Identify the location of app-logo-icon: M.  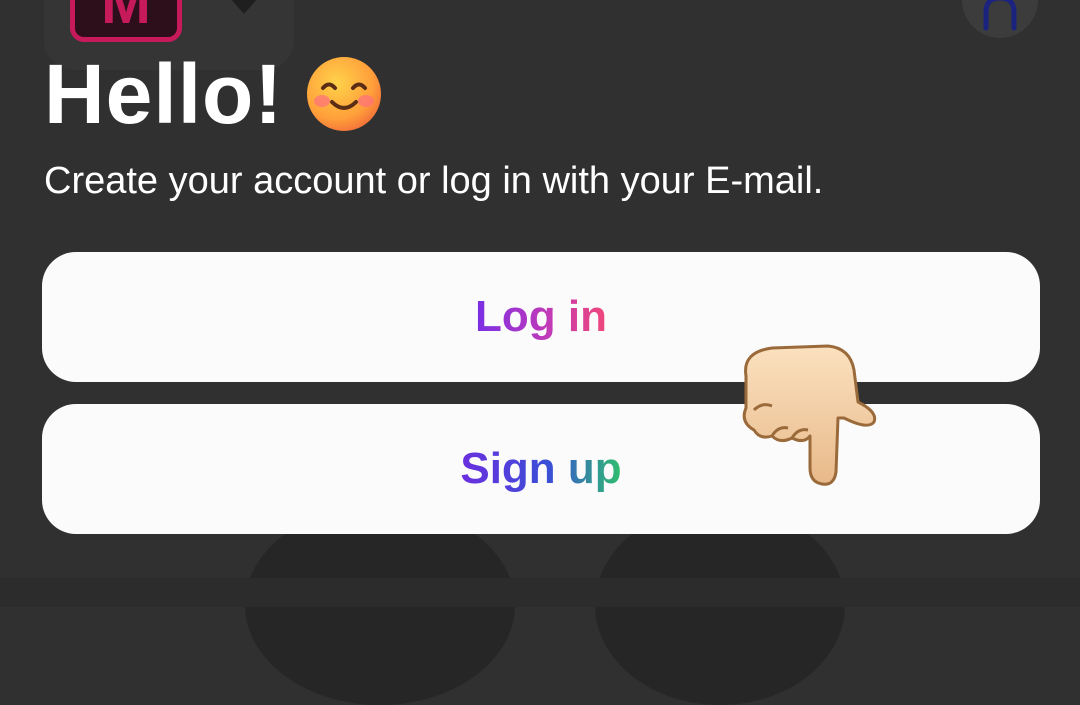
(126, 21).